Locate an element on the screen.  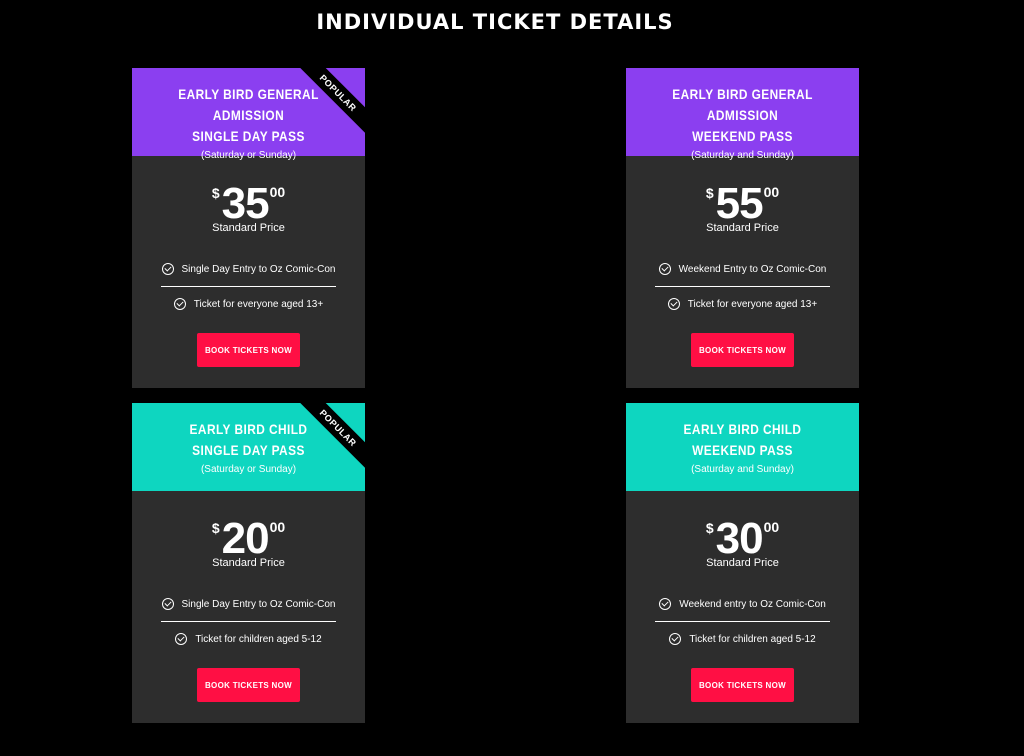
page-title: INDIVIDUAL TICKET DETAILS is located at coordinates (495, 22).